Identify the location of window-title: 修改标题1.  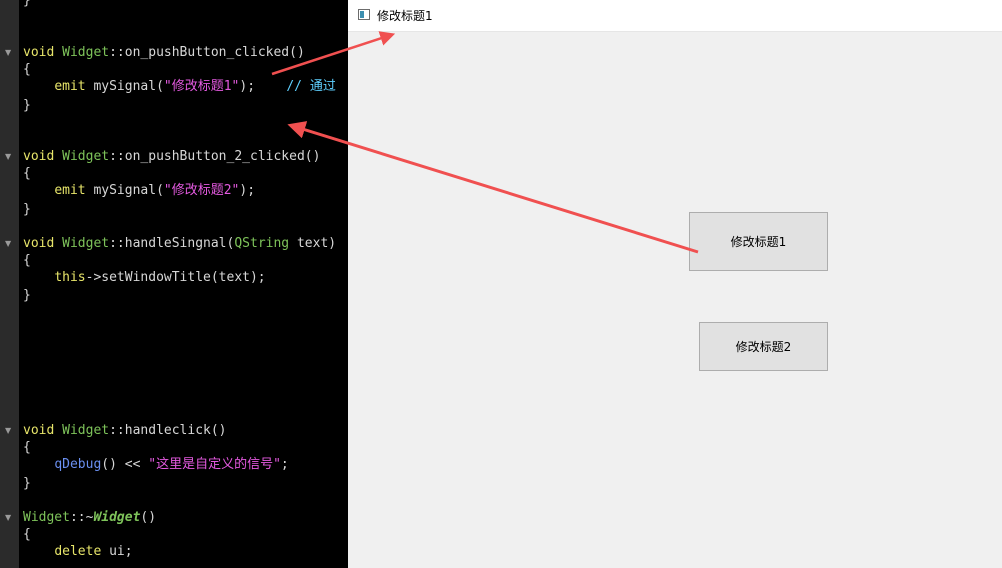
(405, 16).